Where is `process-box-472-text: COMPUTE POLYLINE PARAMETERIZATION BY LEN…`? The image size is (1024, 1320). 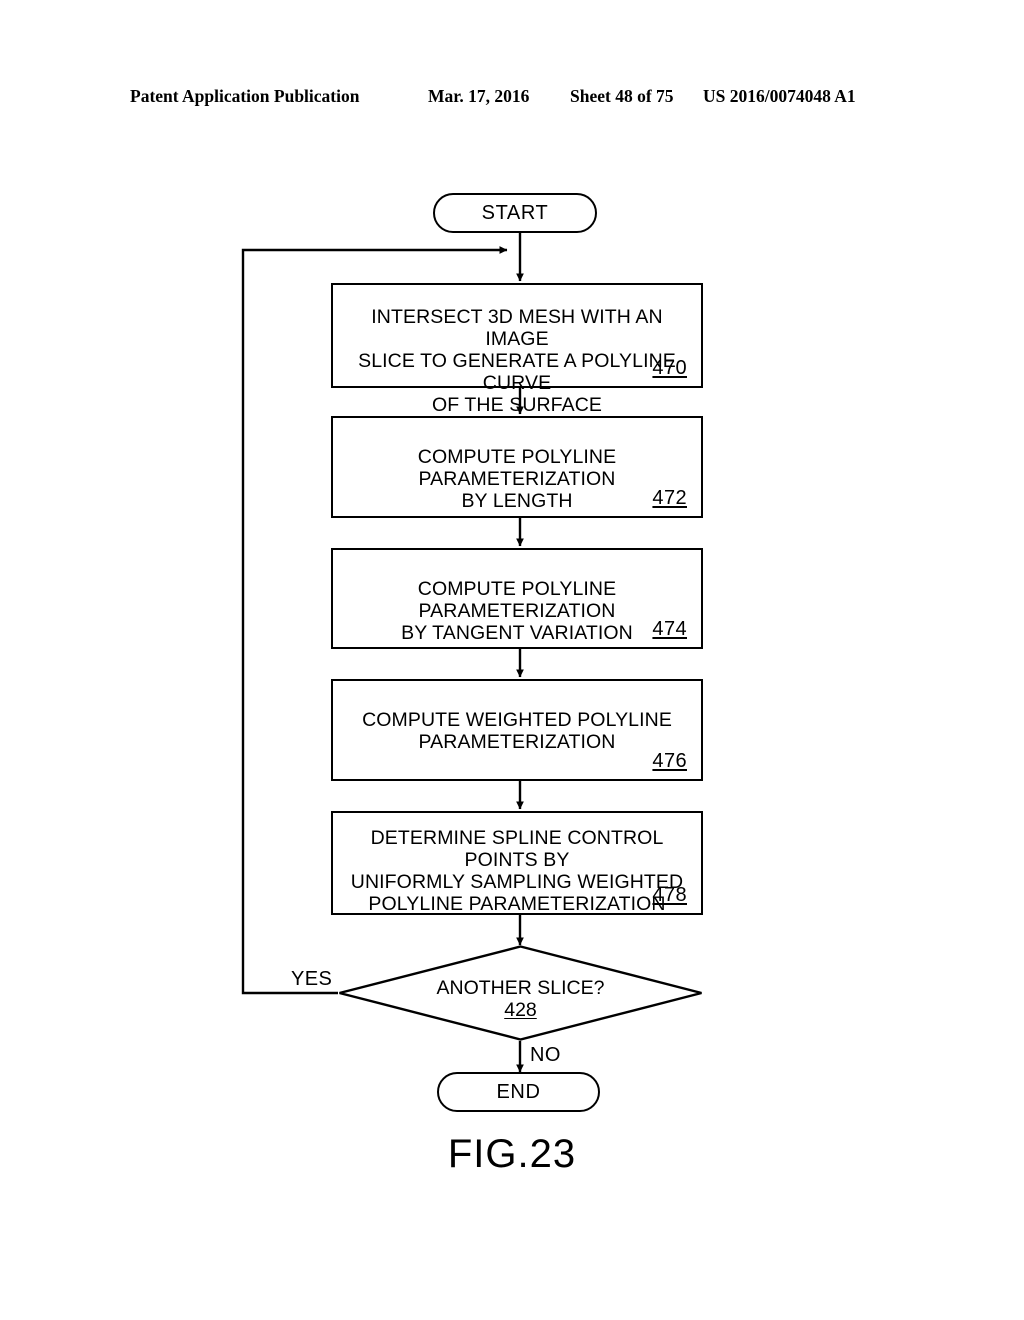
process-box-472-text: COMPUTE POLYLINE PARAMETERIZATION BY LEN… is located at coordinates (517, 479).